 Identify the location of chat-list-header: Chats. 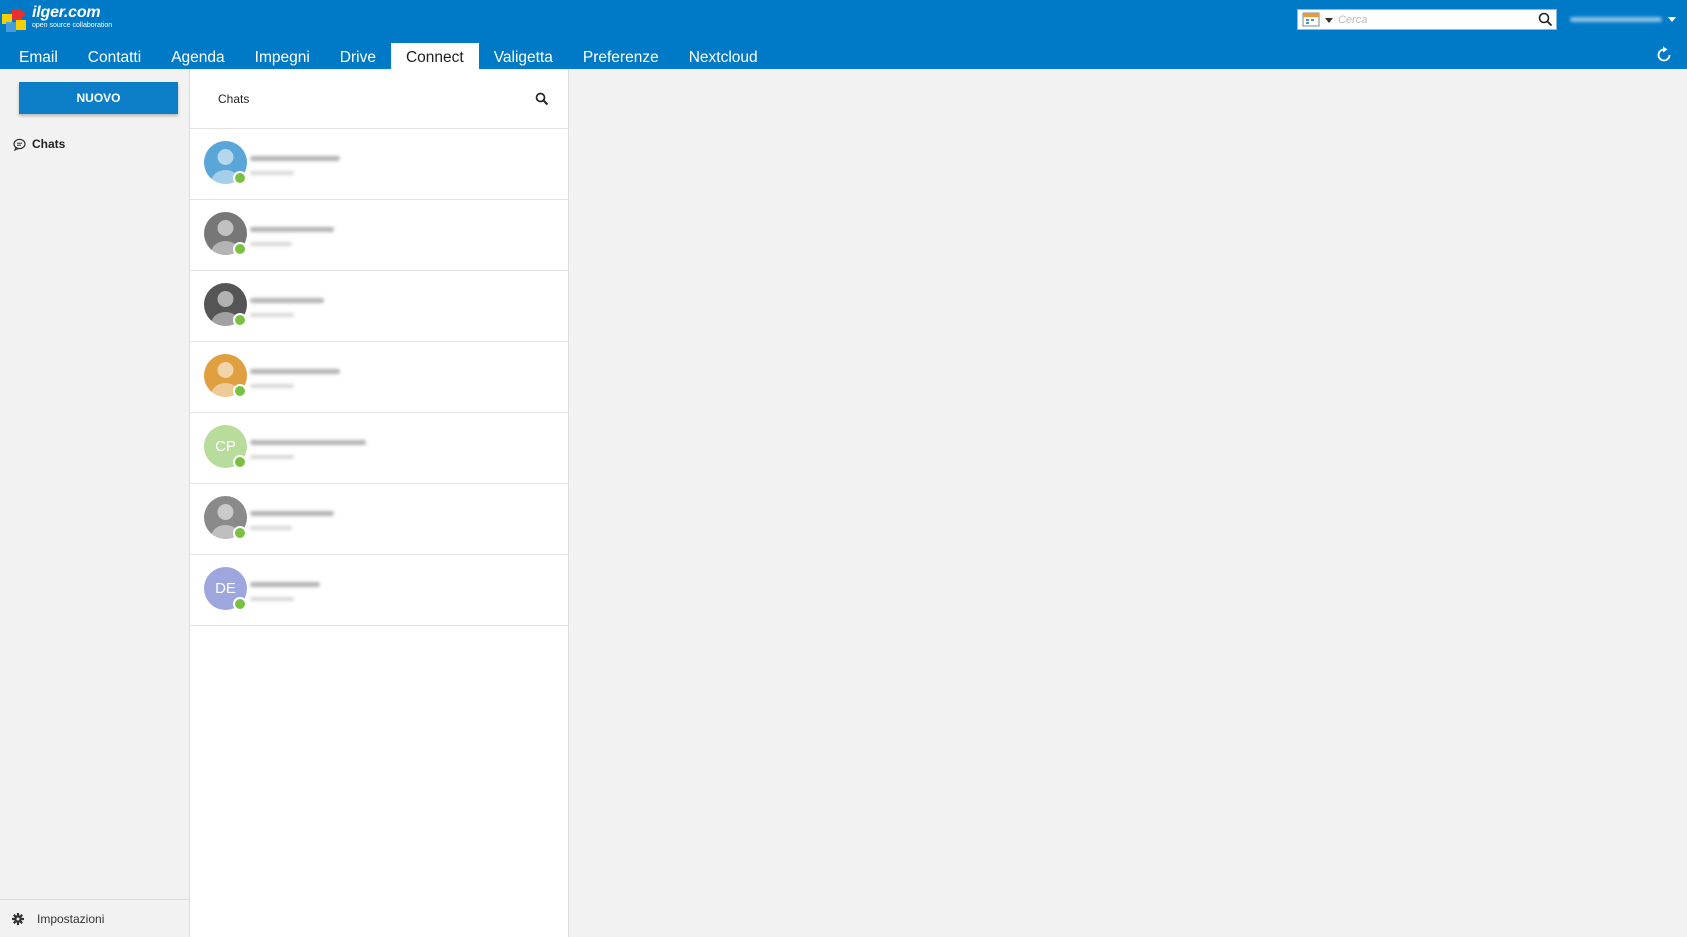
(379, 99).